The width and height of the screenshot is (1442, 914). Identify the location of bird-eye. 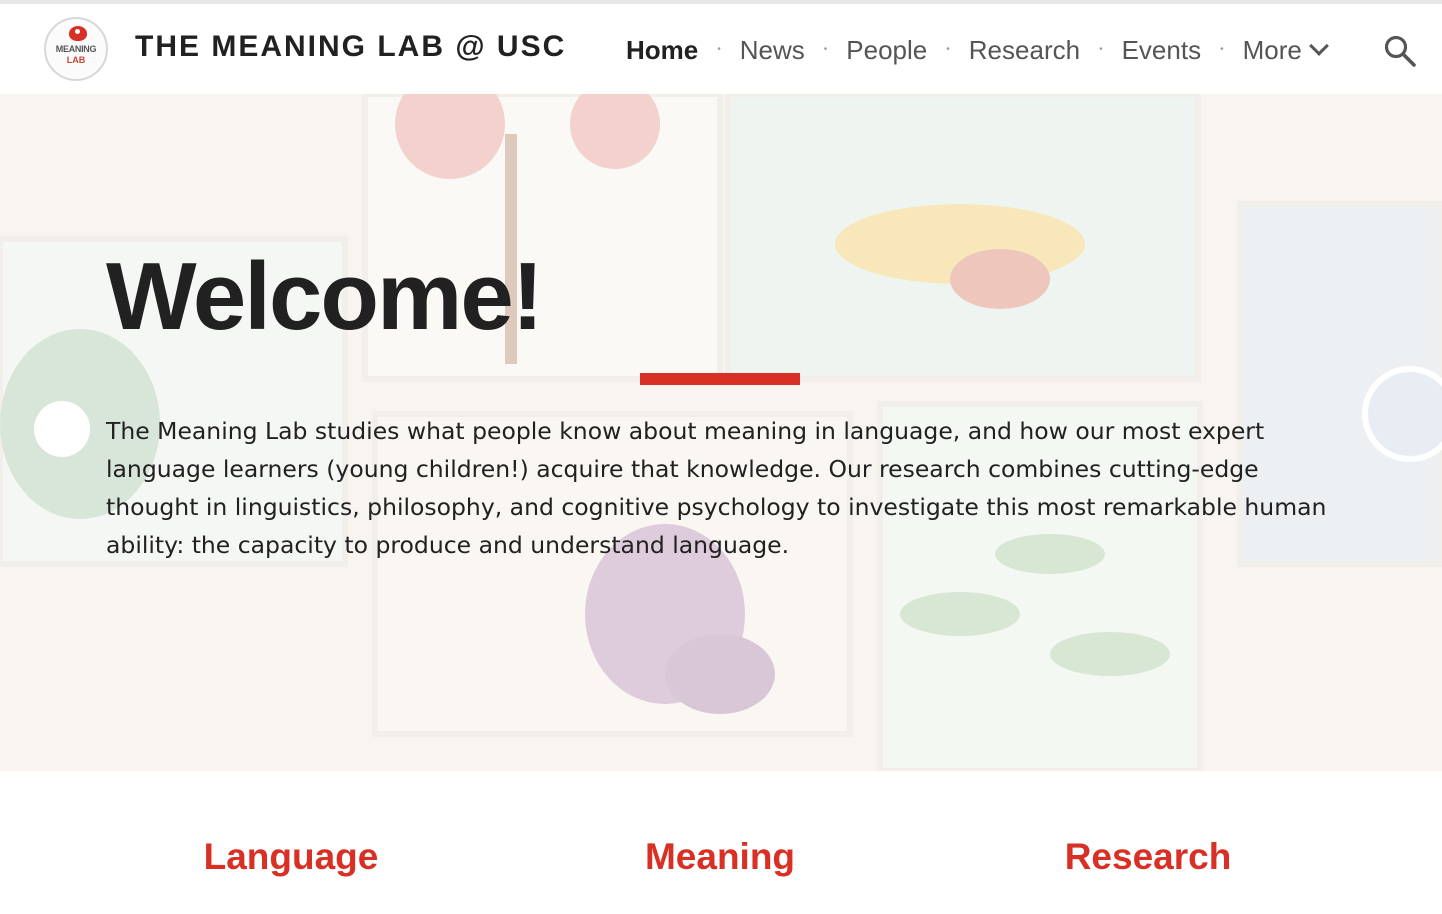
(77, 31).